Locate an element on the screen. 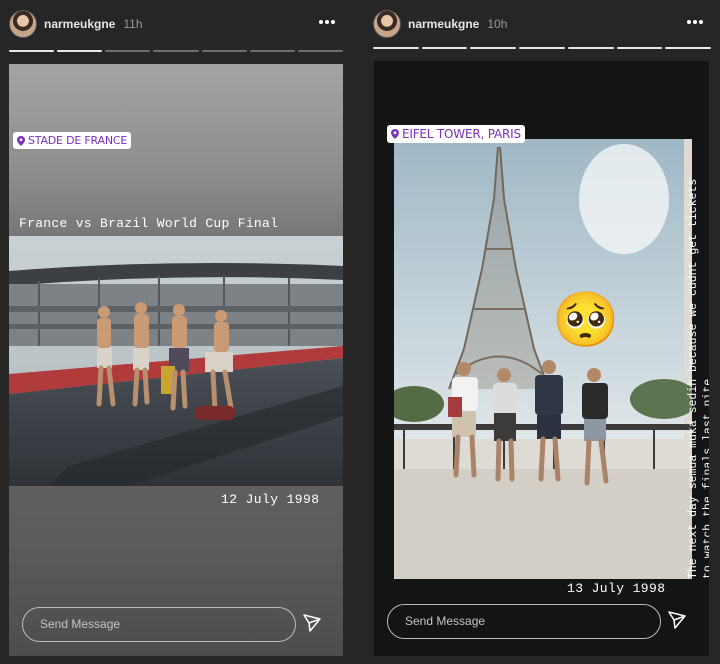 The width and height of the screenshot is (720, 664). story-caption: France vs Brazil World Cup Final is located at coordinates (149, 223).